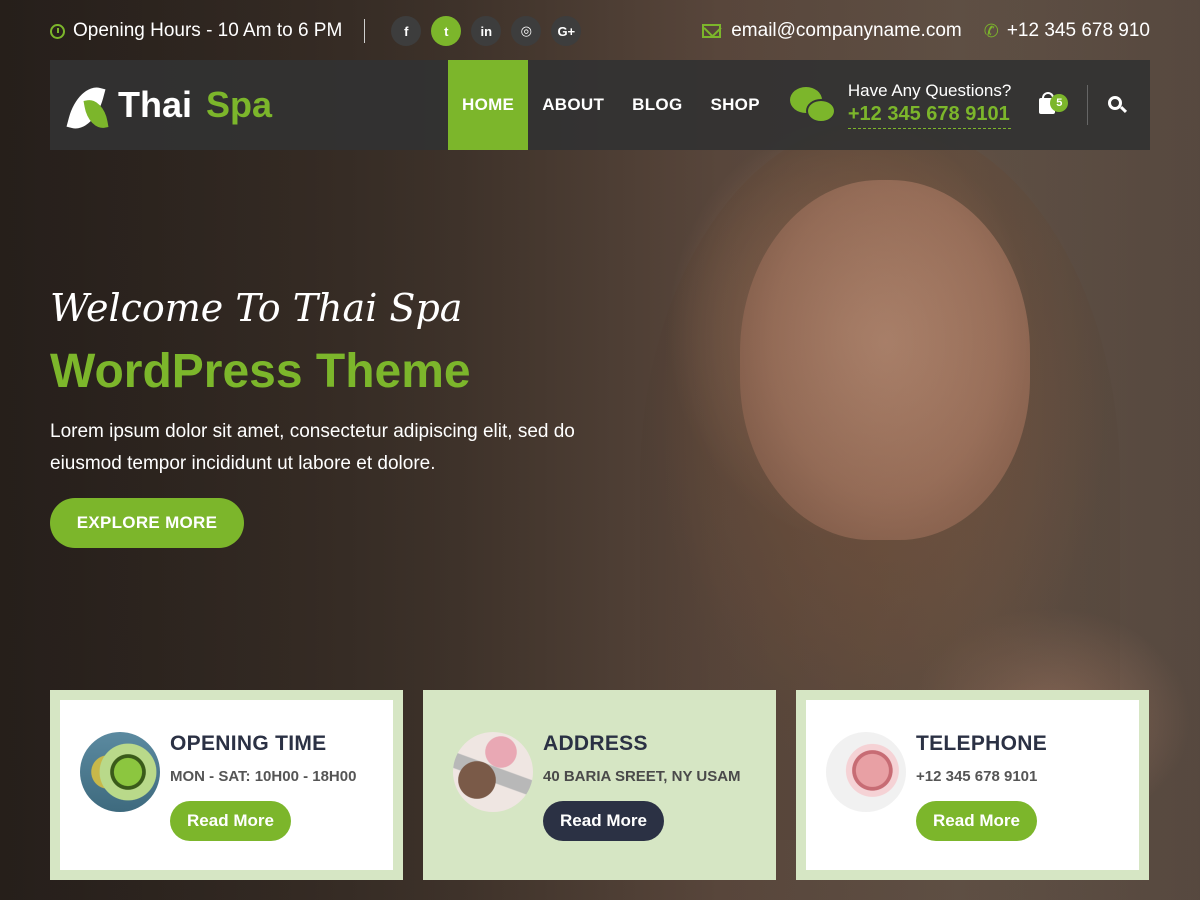 This screenshot has width=1200, height=900. Describe the element at coordinates (982, 743) in the screenshot. I see `card-title: TELEPHONE` at that location.